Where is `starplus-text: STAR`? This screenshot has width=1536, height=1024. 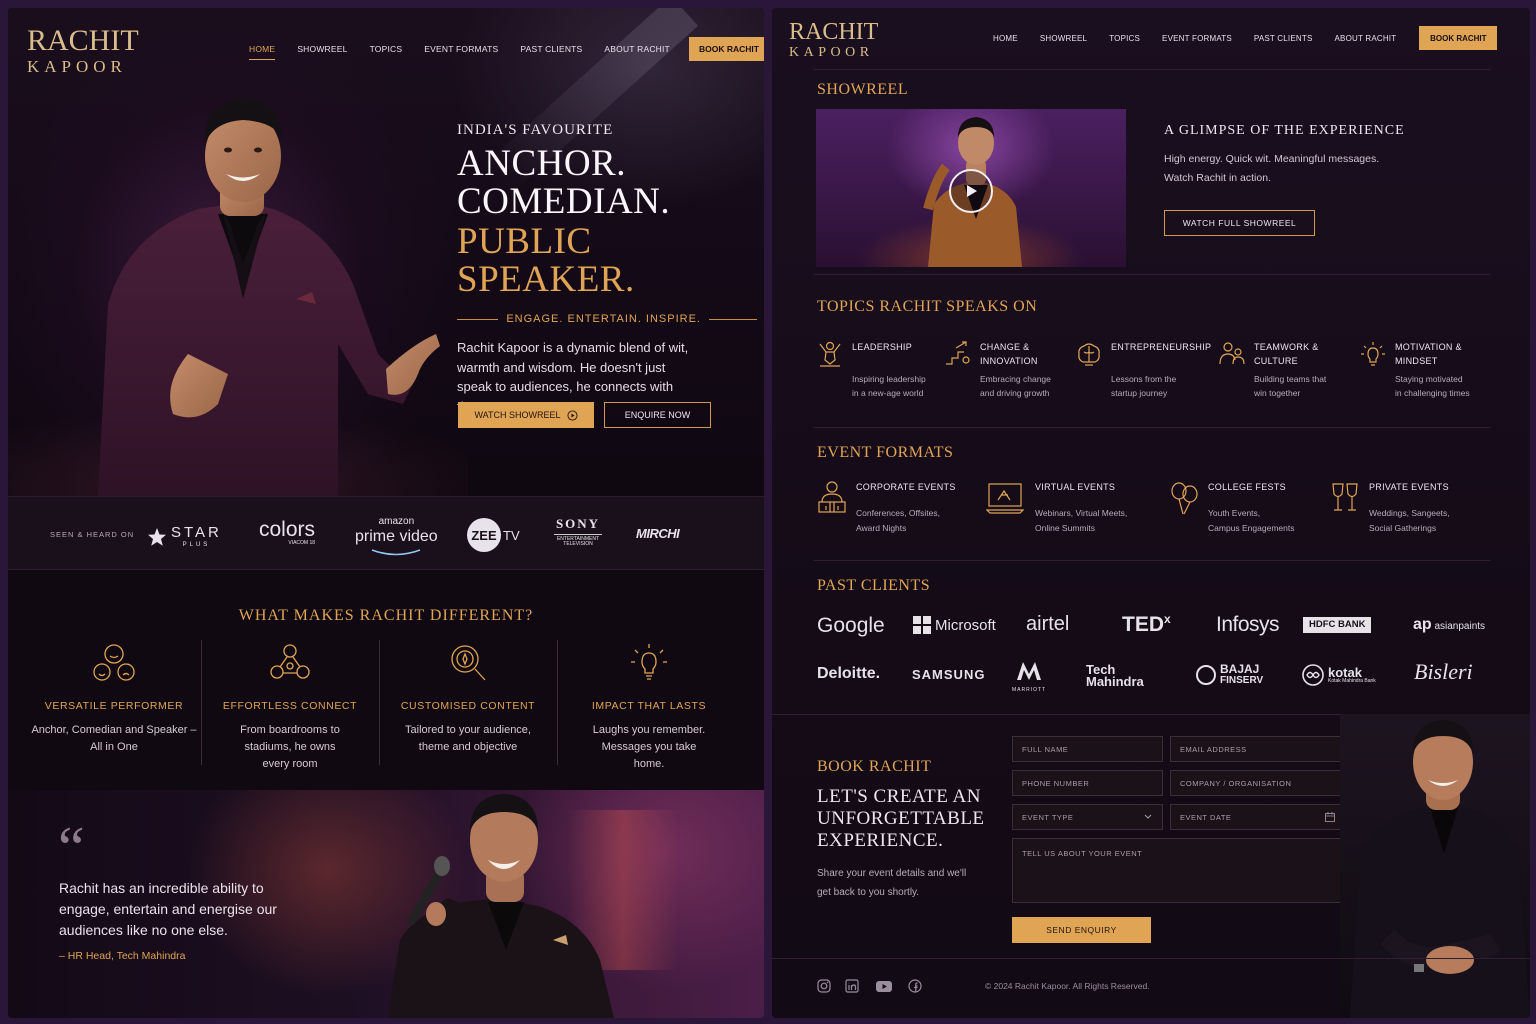
starplus-text: STAR is located at coordinates (196, 532).